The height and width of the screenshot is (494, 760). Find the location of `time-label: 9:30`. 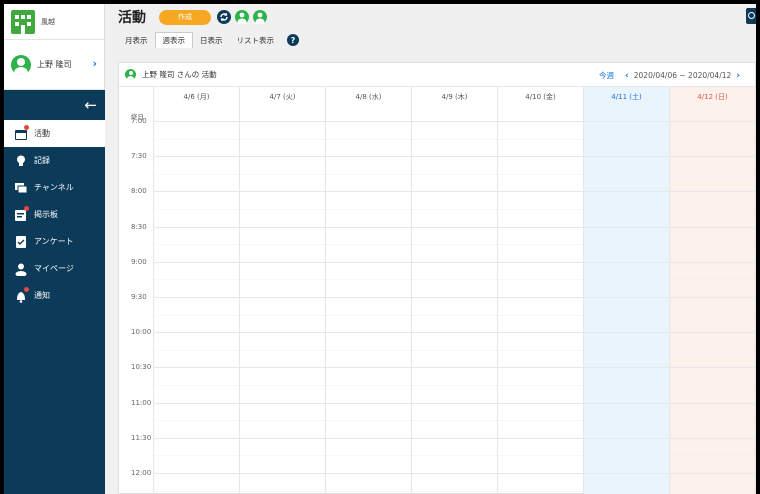

time-label: 9:30 is located at coordinates (139, 297).